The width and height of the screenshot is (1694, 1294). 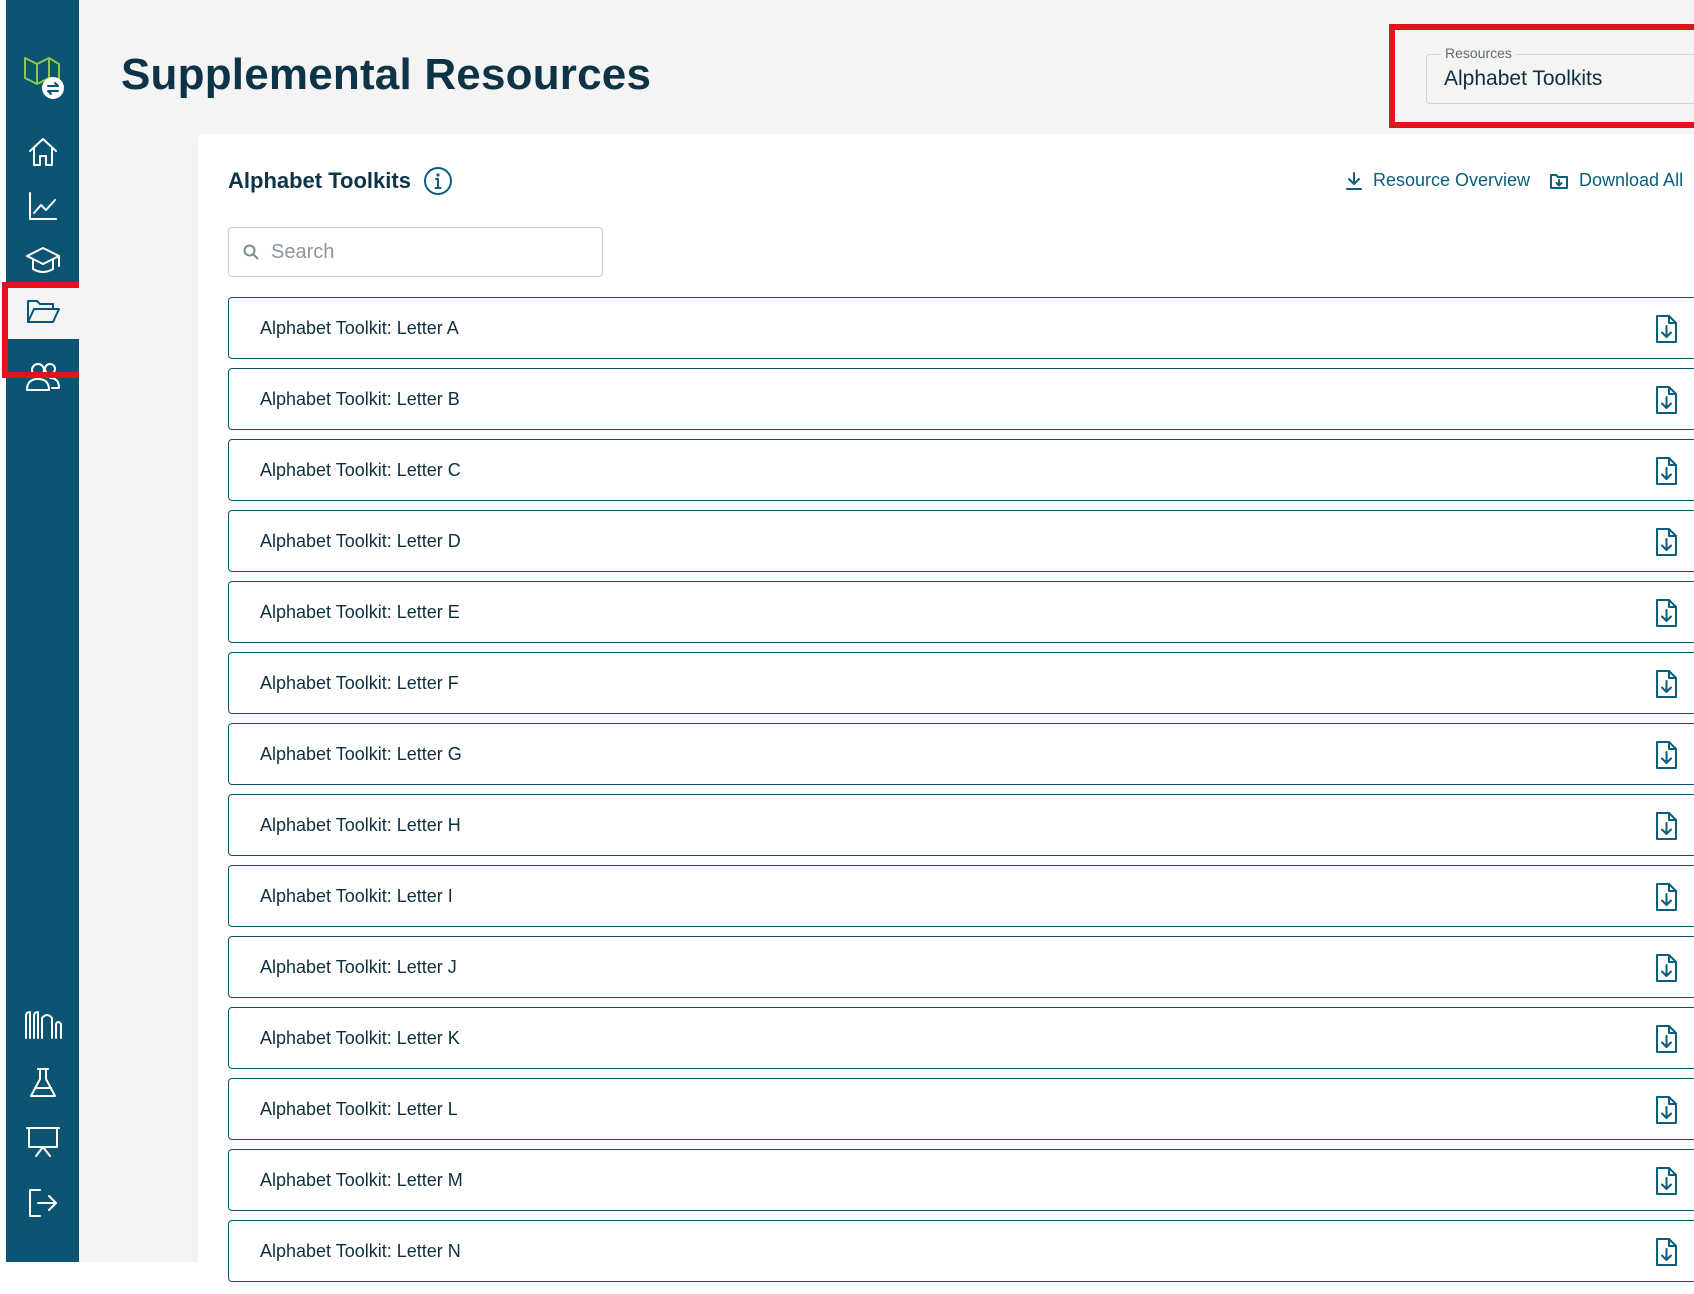 I want to click on search-box, so click(x=415, y=252).